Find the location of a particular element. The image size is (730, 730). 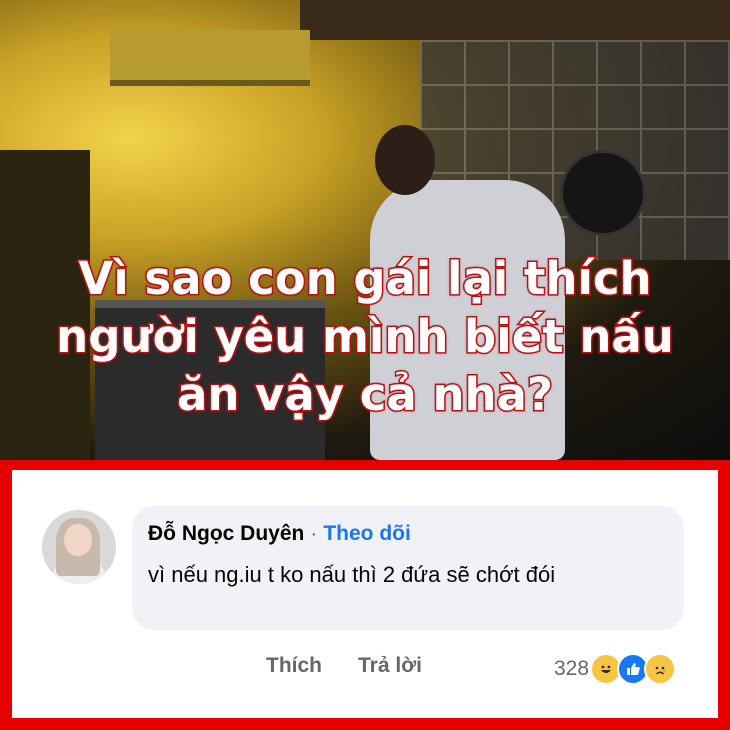

avatar is located at coordinates (79, 547).